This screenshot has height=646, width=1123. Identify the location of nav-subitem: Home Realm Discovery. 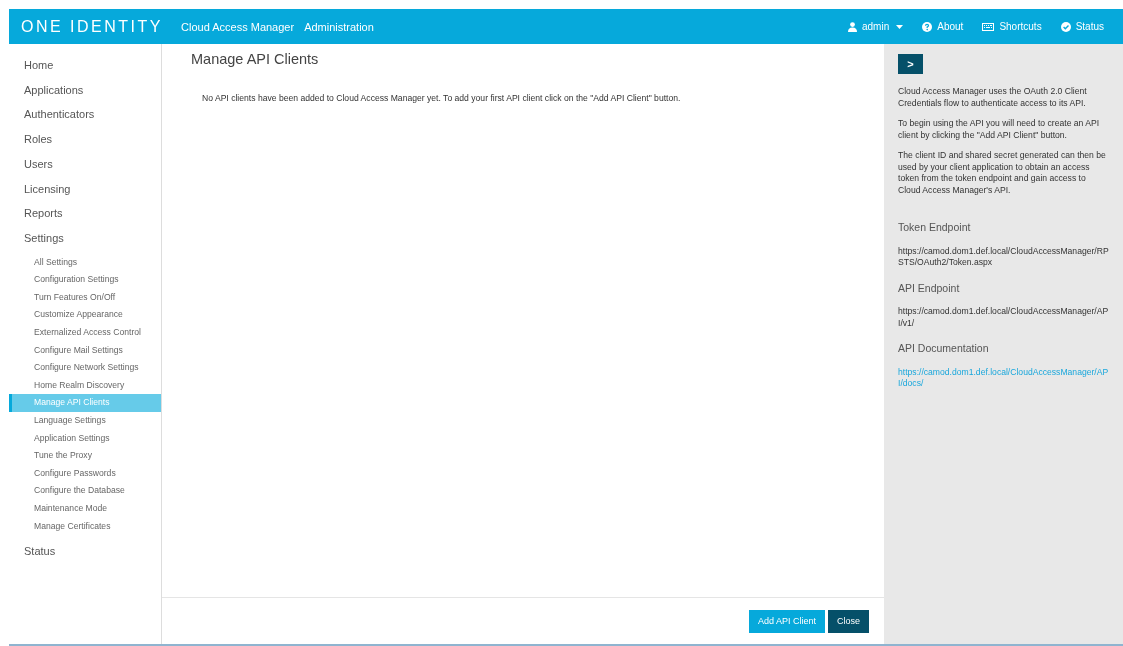
(85, 385).